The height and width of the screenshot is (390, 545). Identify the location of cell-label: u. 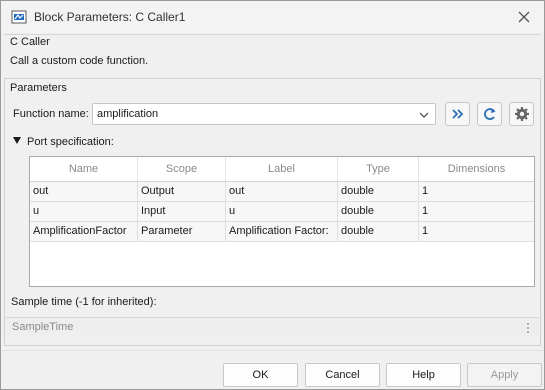
(282, 211).